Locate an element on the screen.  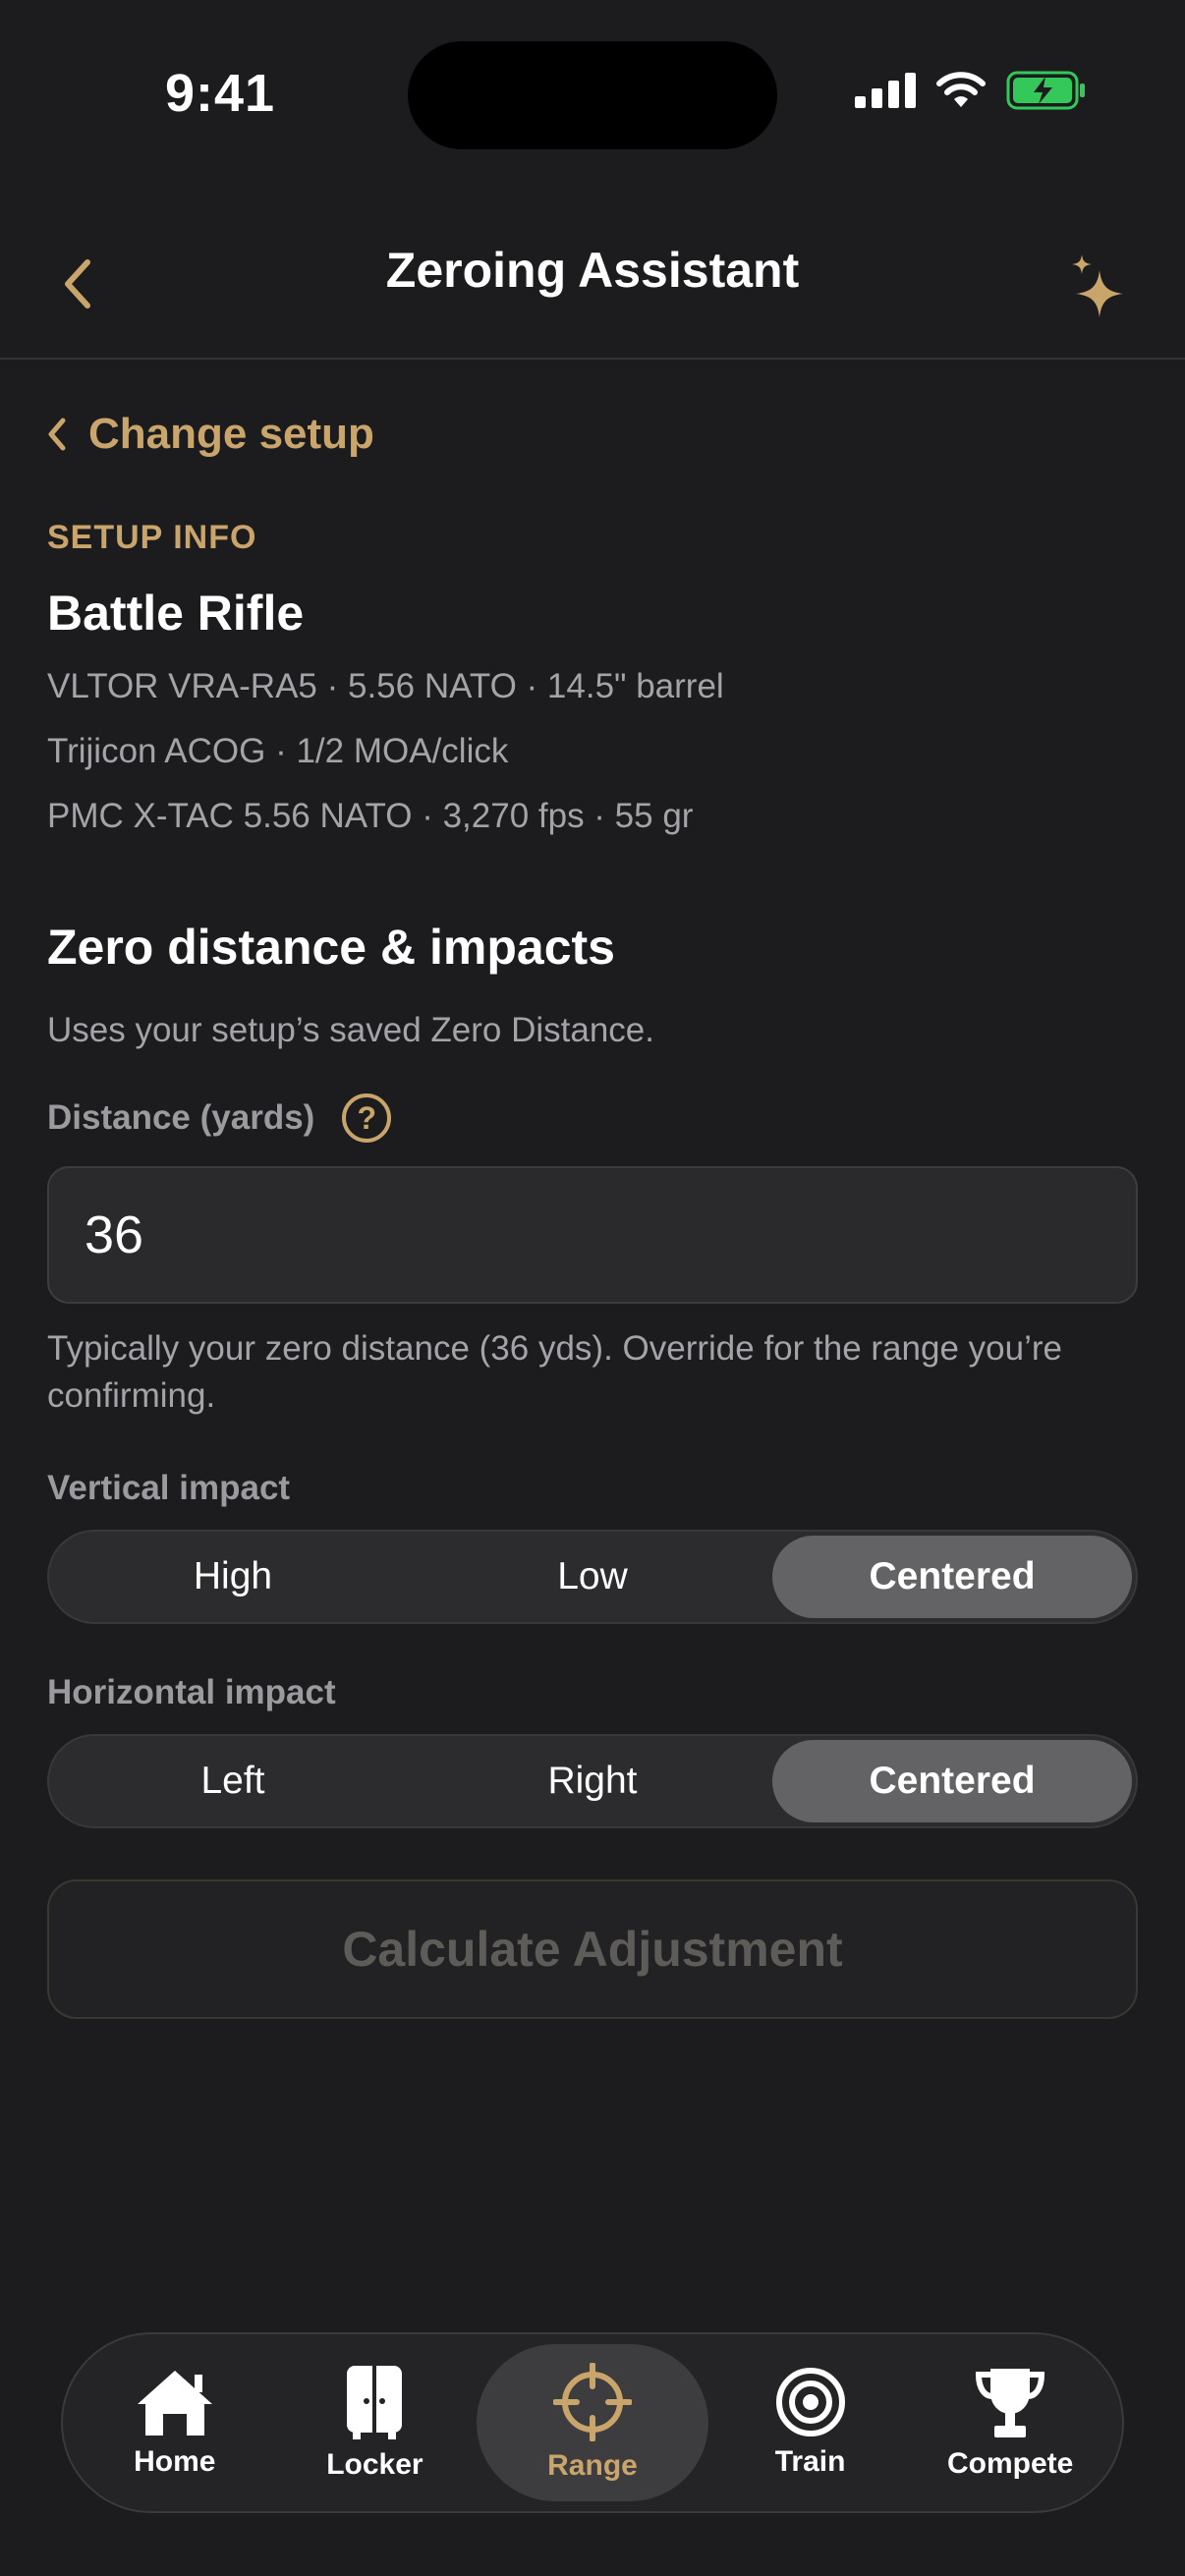
status-icons is located at coordinates (971, 90).